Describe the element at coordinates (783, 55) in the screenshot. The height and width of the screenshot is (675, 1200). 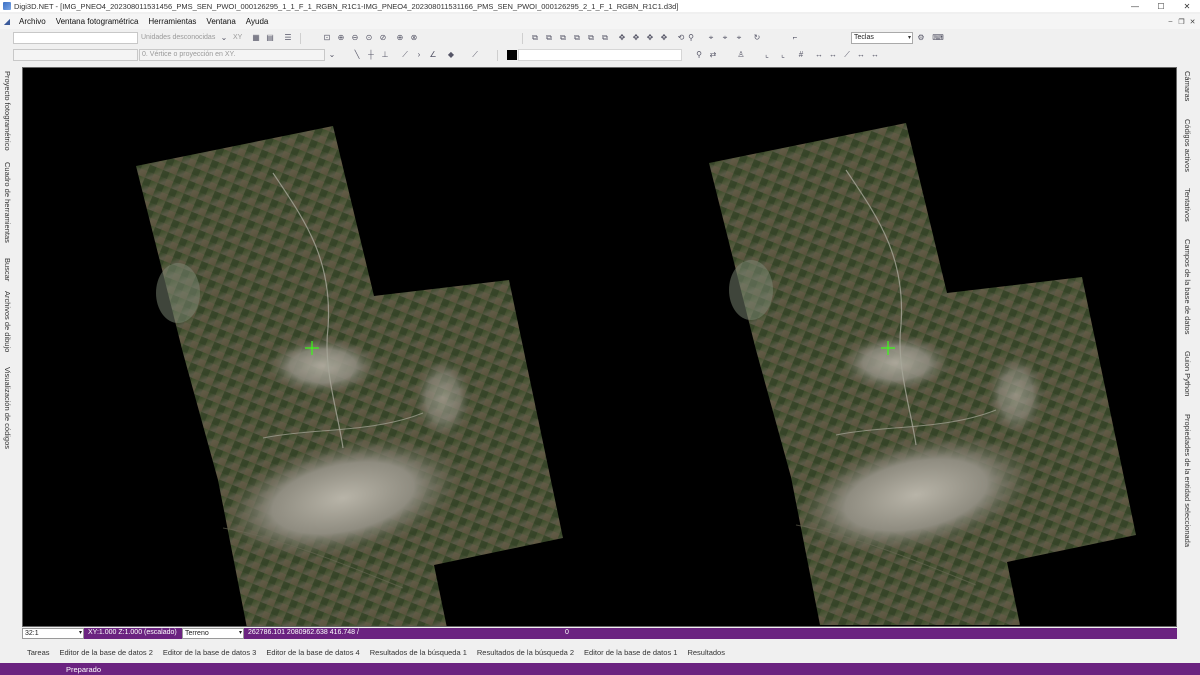
I see `corner-2-icon: ⌞` at that location.